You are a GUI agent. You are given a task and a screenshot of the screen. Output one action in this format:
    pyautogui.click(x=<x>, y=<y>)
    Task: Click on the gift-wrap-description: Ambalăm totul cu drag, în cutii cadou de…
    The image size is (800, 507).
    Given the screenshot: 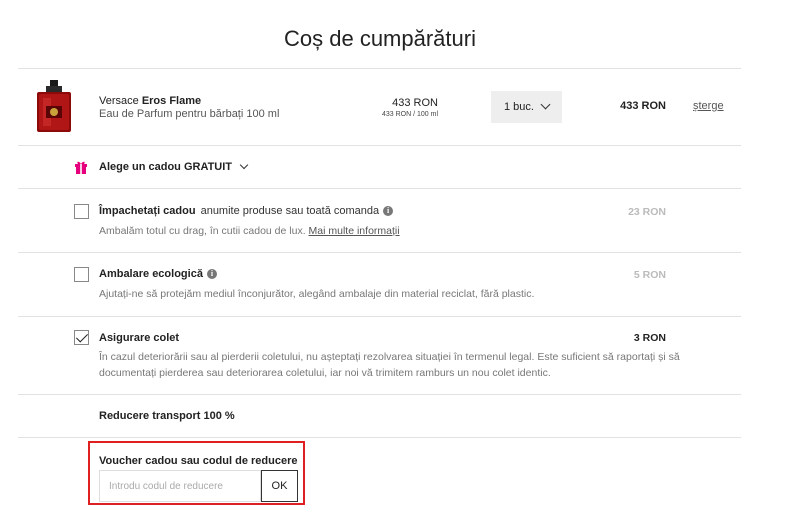 What is the action you would take?
    pyautogui.click(x=249, y=231)
    